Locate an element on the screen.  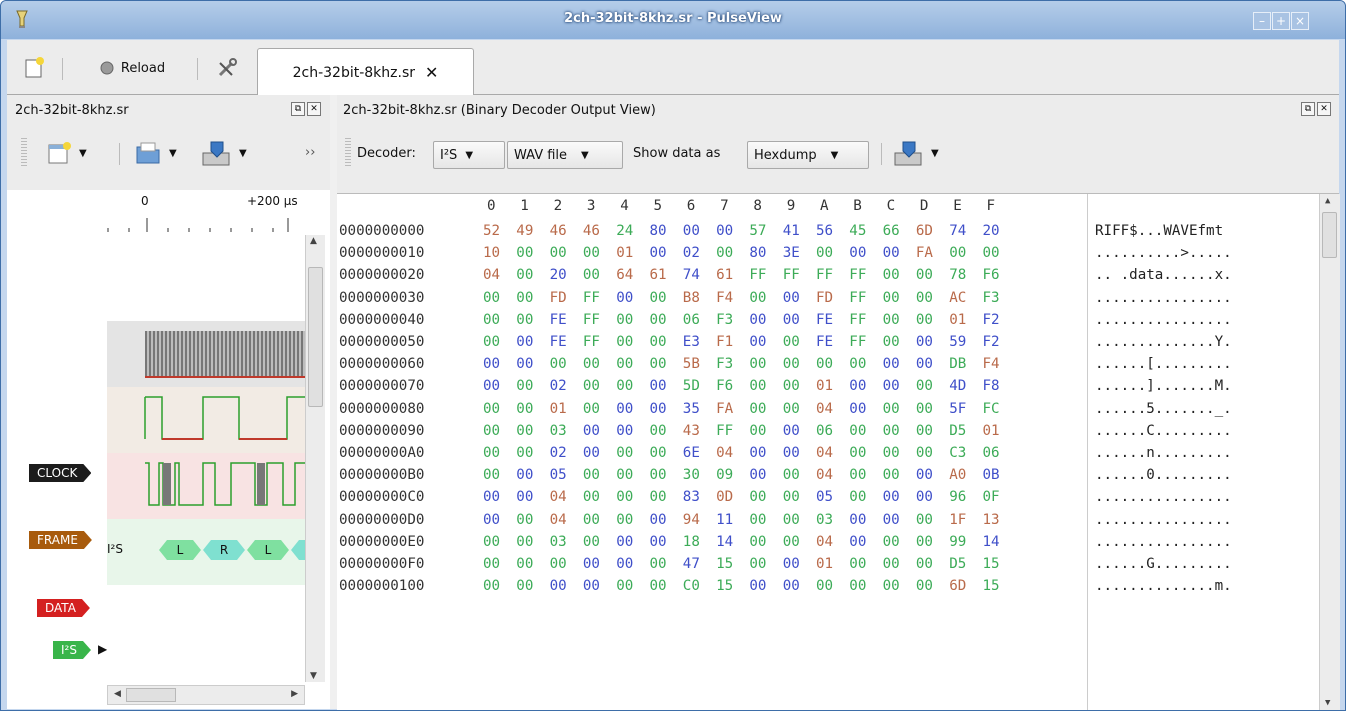
hex-byte: FD is located at coordinates (558, 298).